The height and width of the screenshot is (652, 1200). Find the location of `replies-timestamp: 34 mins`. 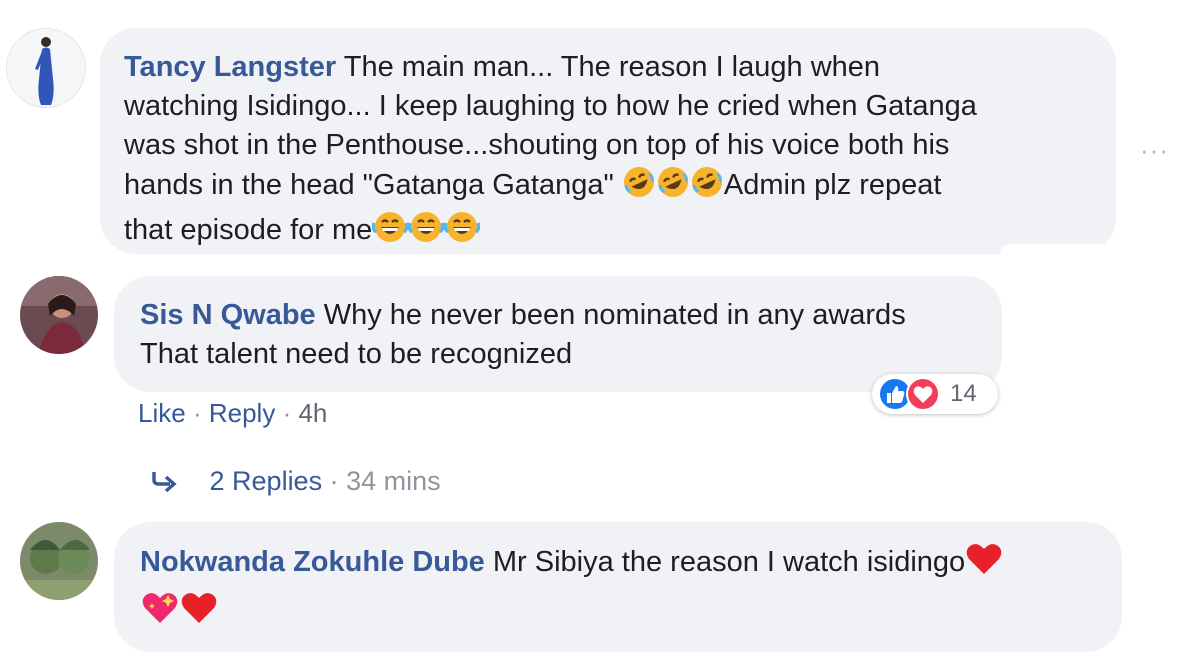

replies-timestamp: 34 mins is located at coordinates (393, 481).